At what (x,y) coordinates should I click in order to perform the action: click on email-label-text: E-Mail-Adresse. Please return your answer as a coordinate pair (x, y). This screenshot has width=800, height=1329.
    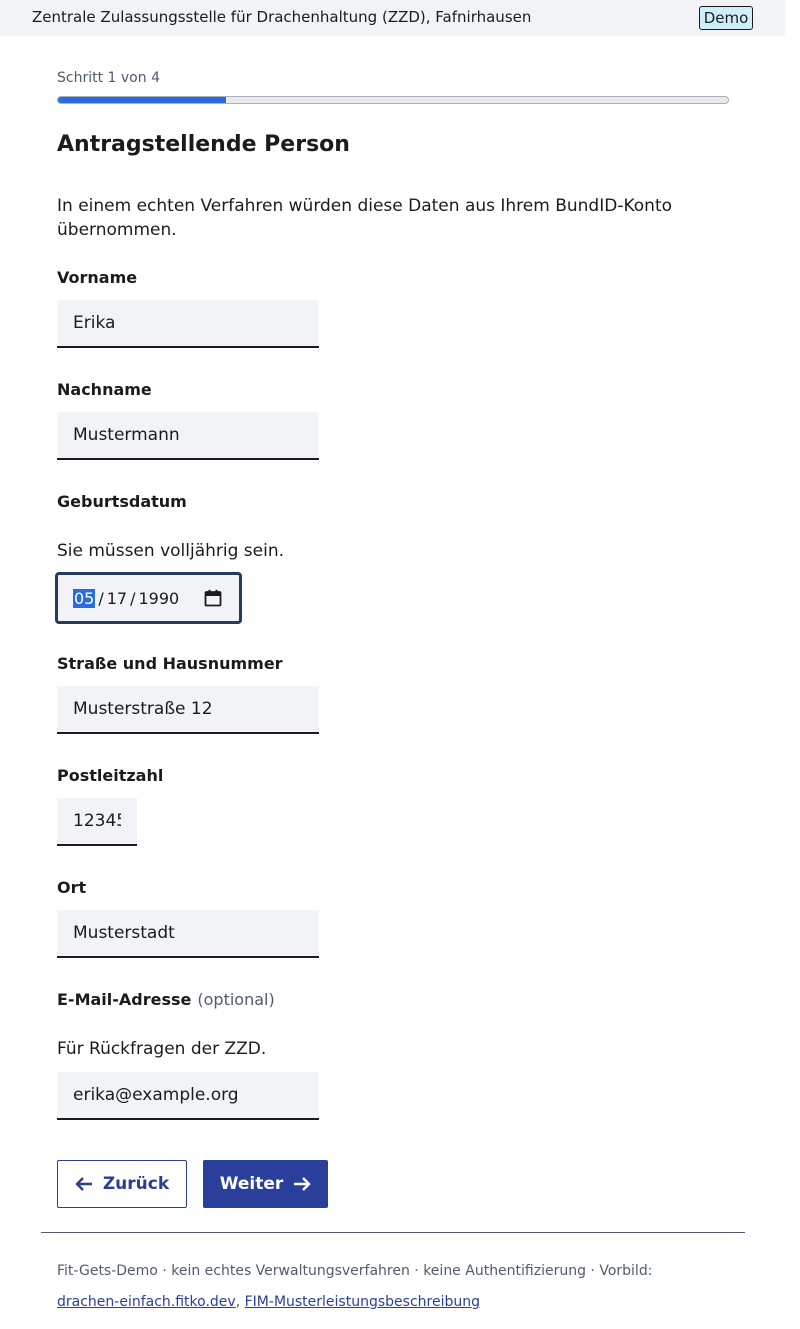
    Looking at the image, I should click on (124, 999).